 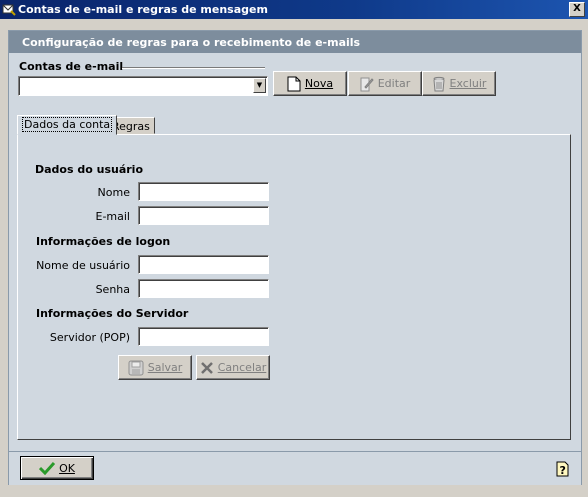 What do you see at coordinates (295, 468) in the screenshot?
I see `footer-bar: OK ?` at bounding box center [295, 468].